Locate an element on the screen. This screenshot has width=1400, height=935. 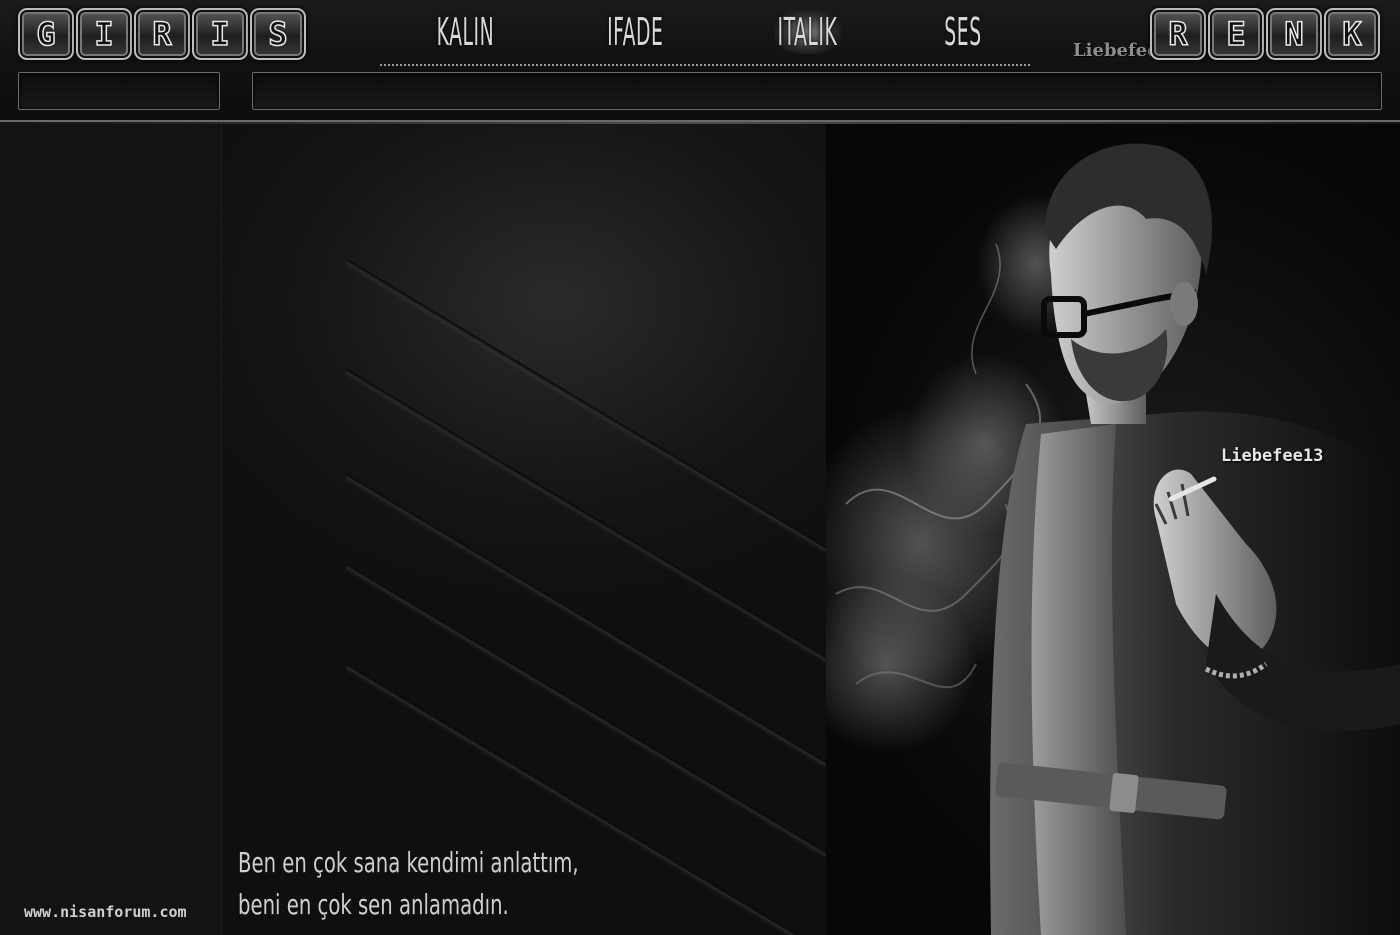
nickname-input is located at coordinates (119, 91).